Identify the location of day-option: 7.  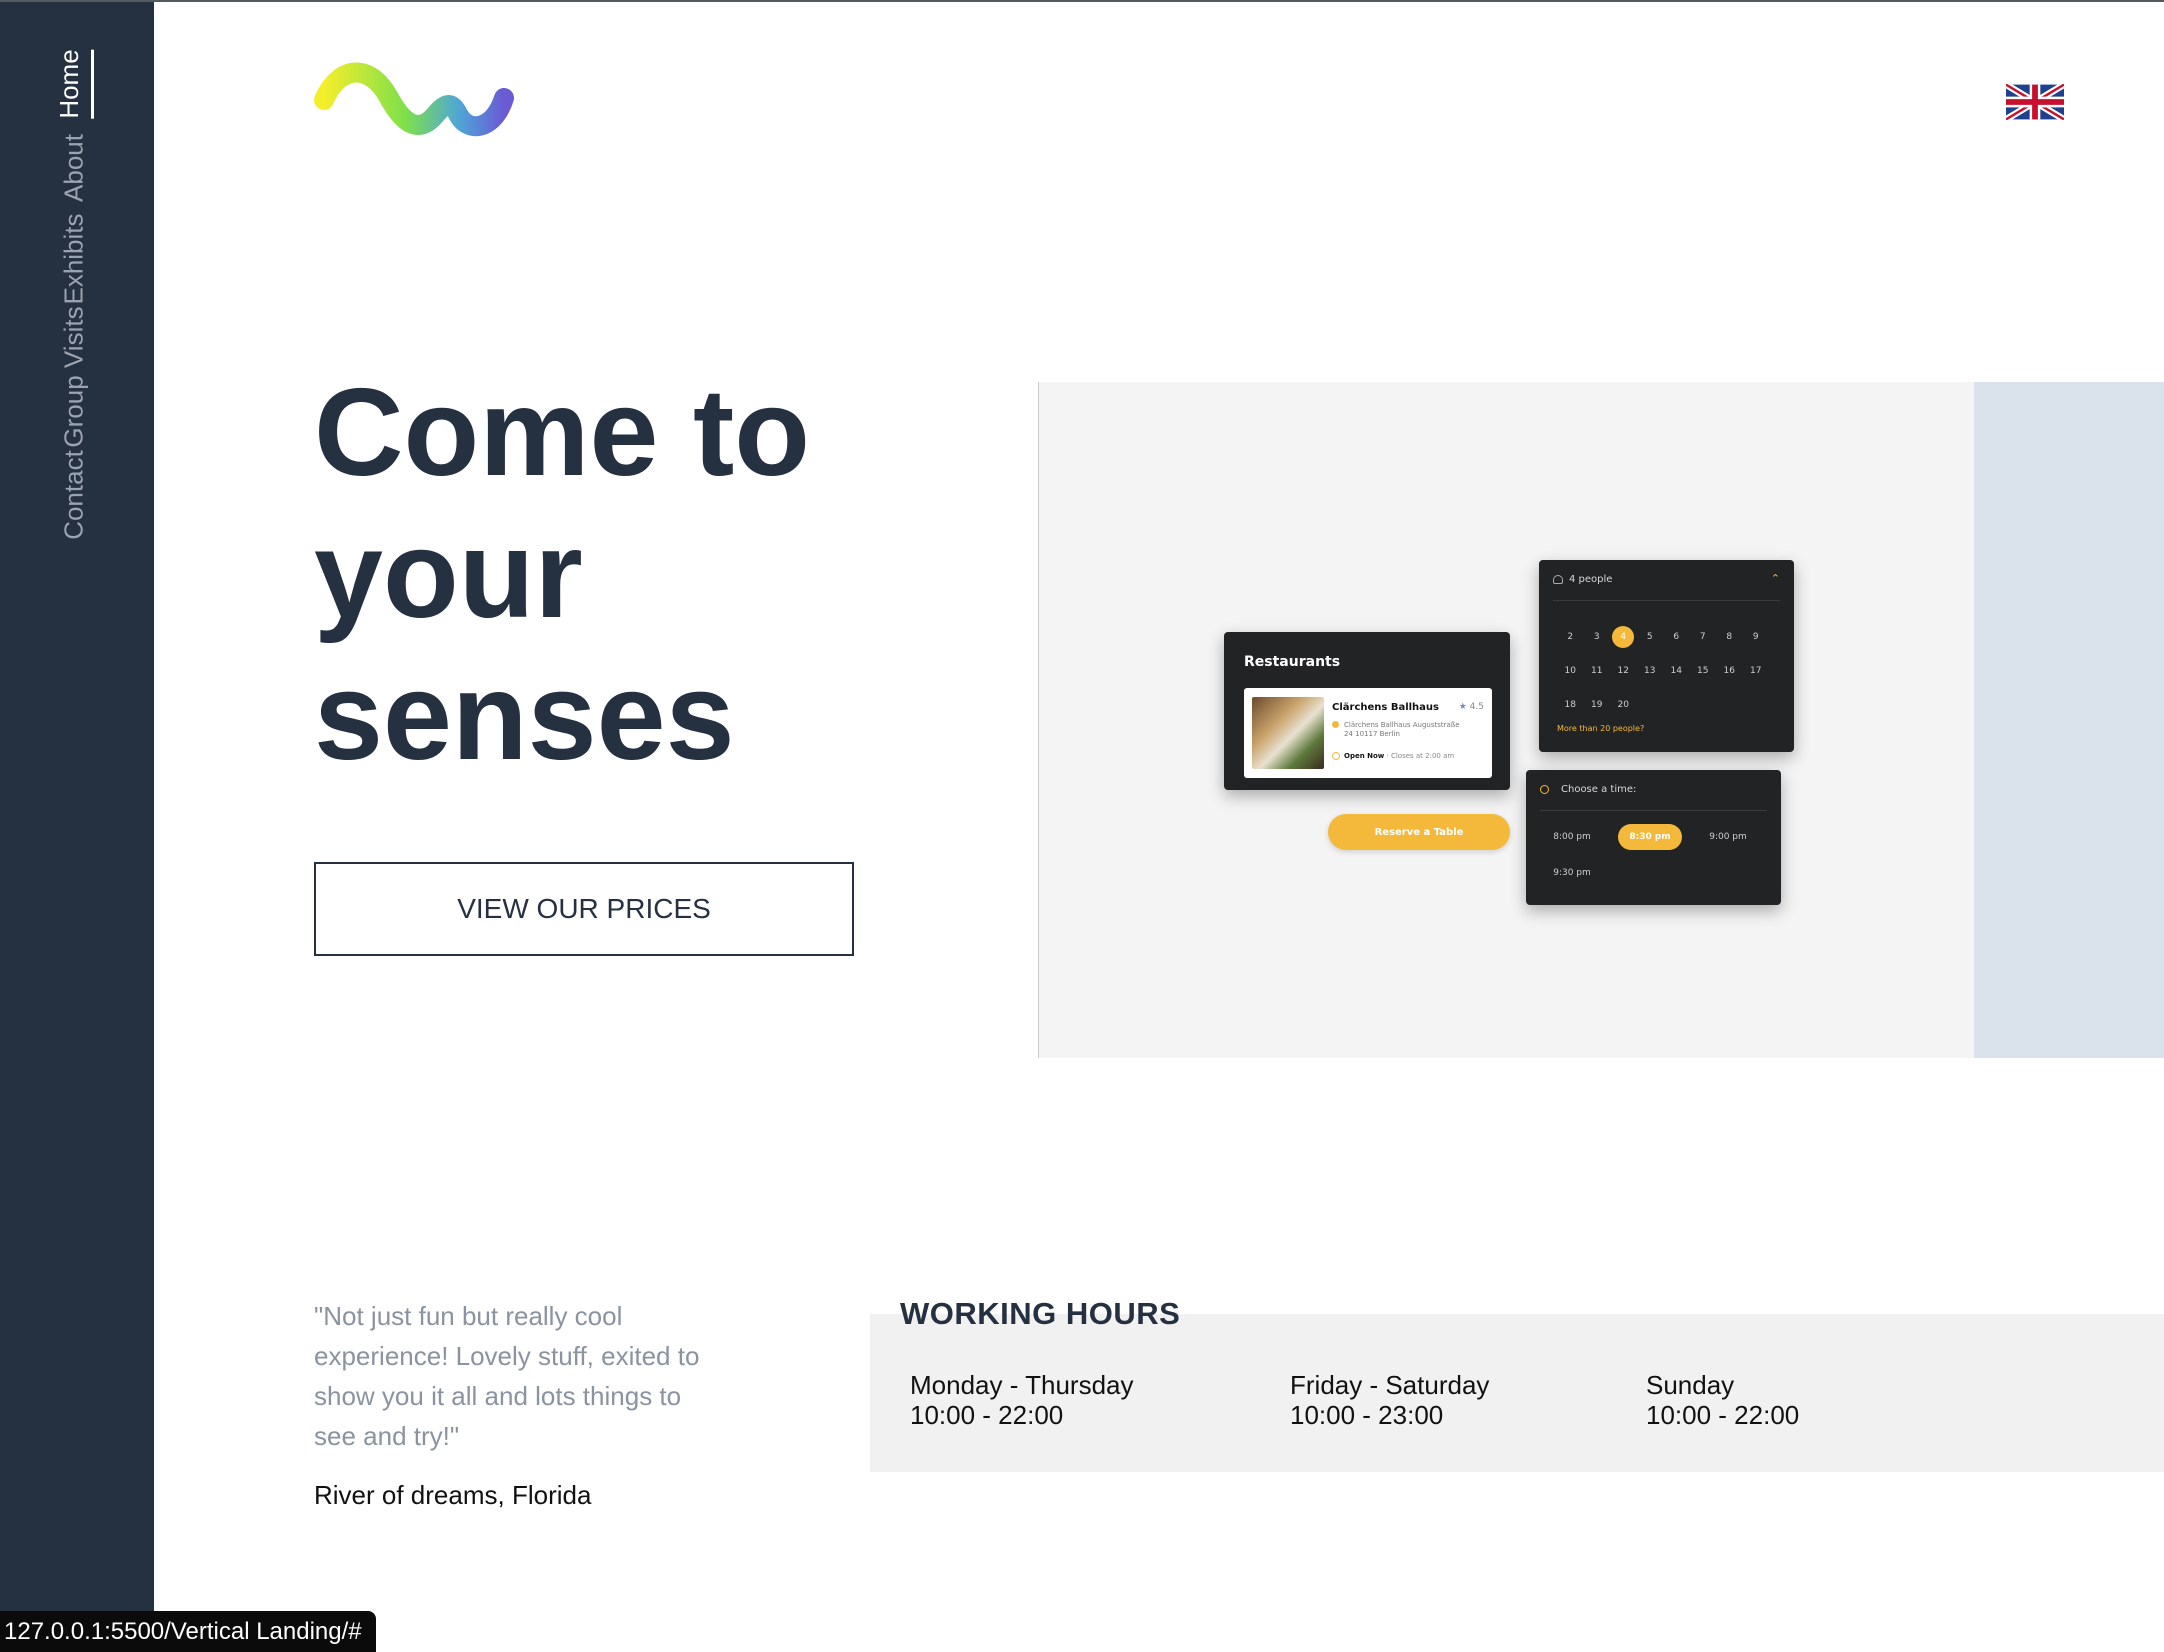
(1703, 637).